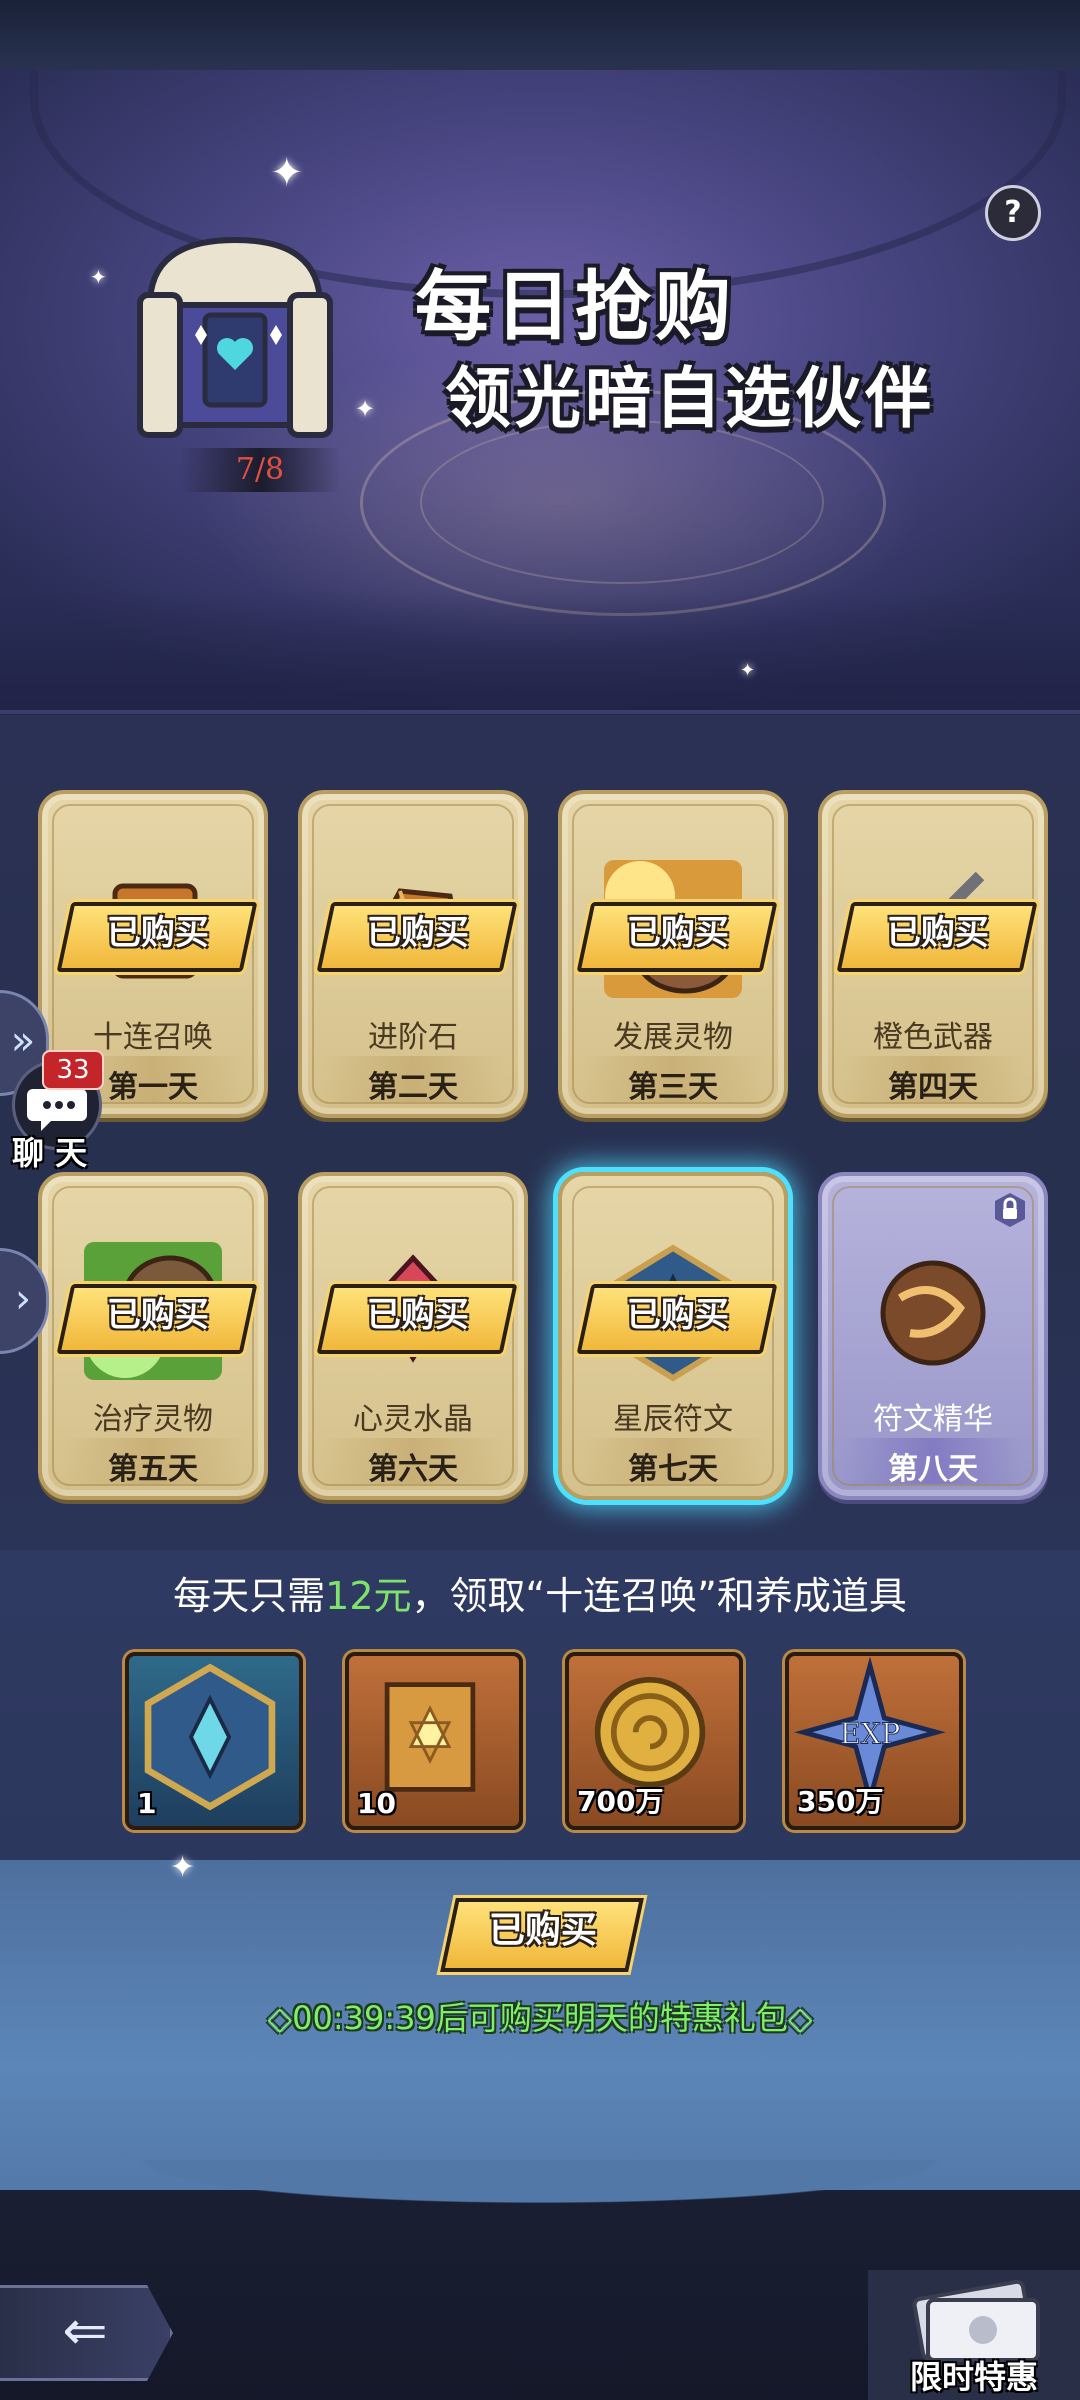  What do you see at coordinates (690, 398) in the screenshot?
I see `page-subtitle: 领光暗自选伙伴` at bounding box center [690, 398].